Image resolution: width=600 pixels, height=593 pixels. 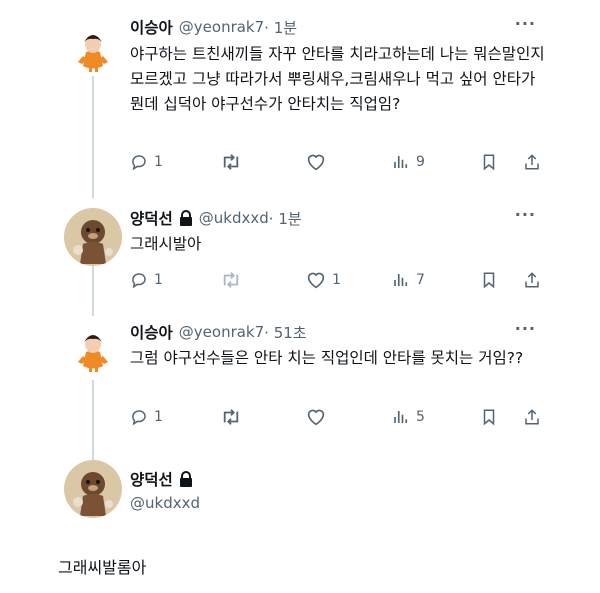 I want to click on profile-name-row: 양덕선, so click(x=164, y=479).